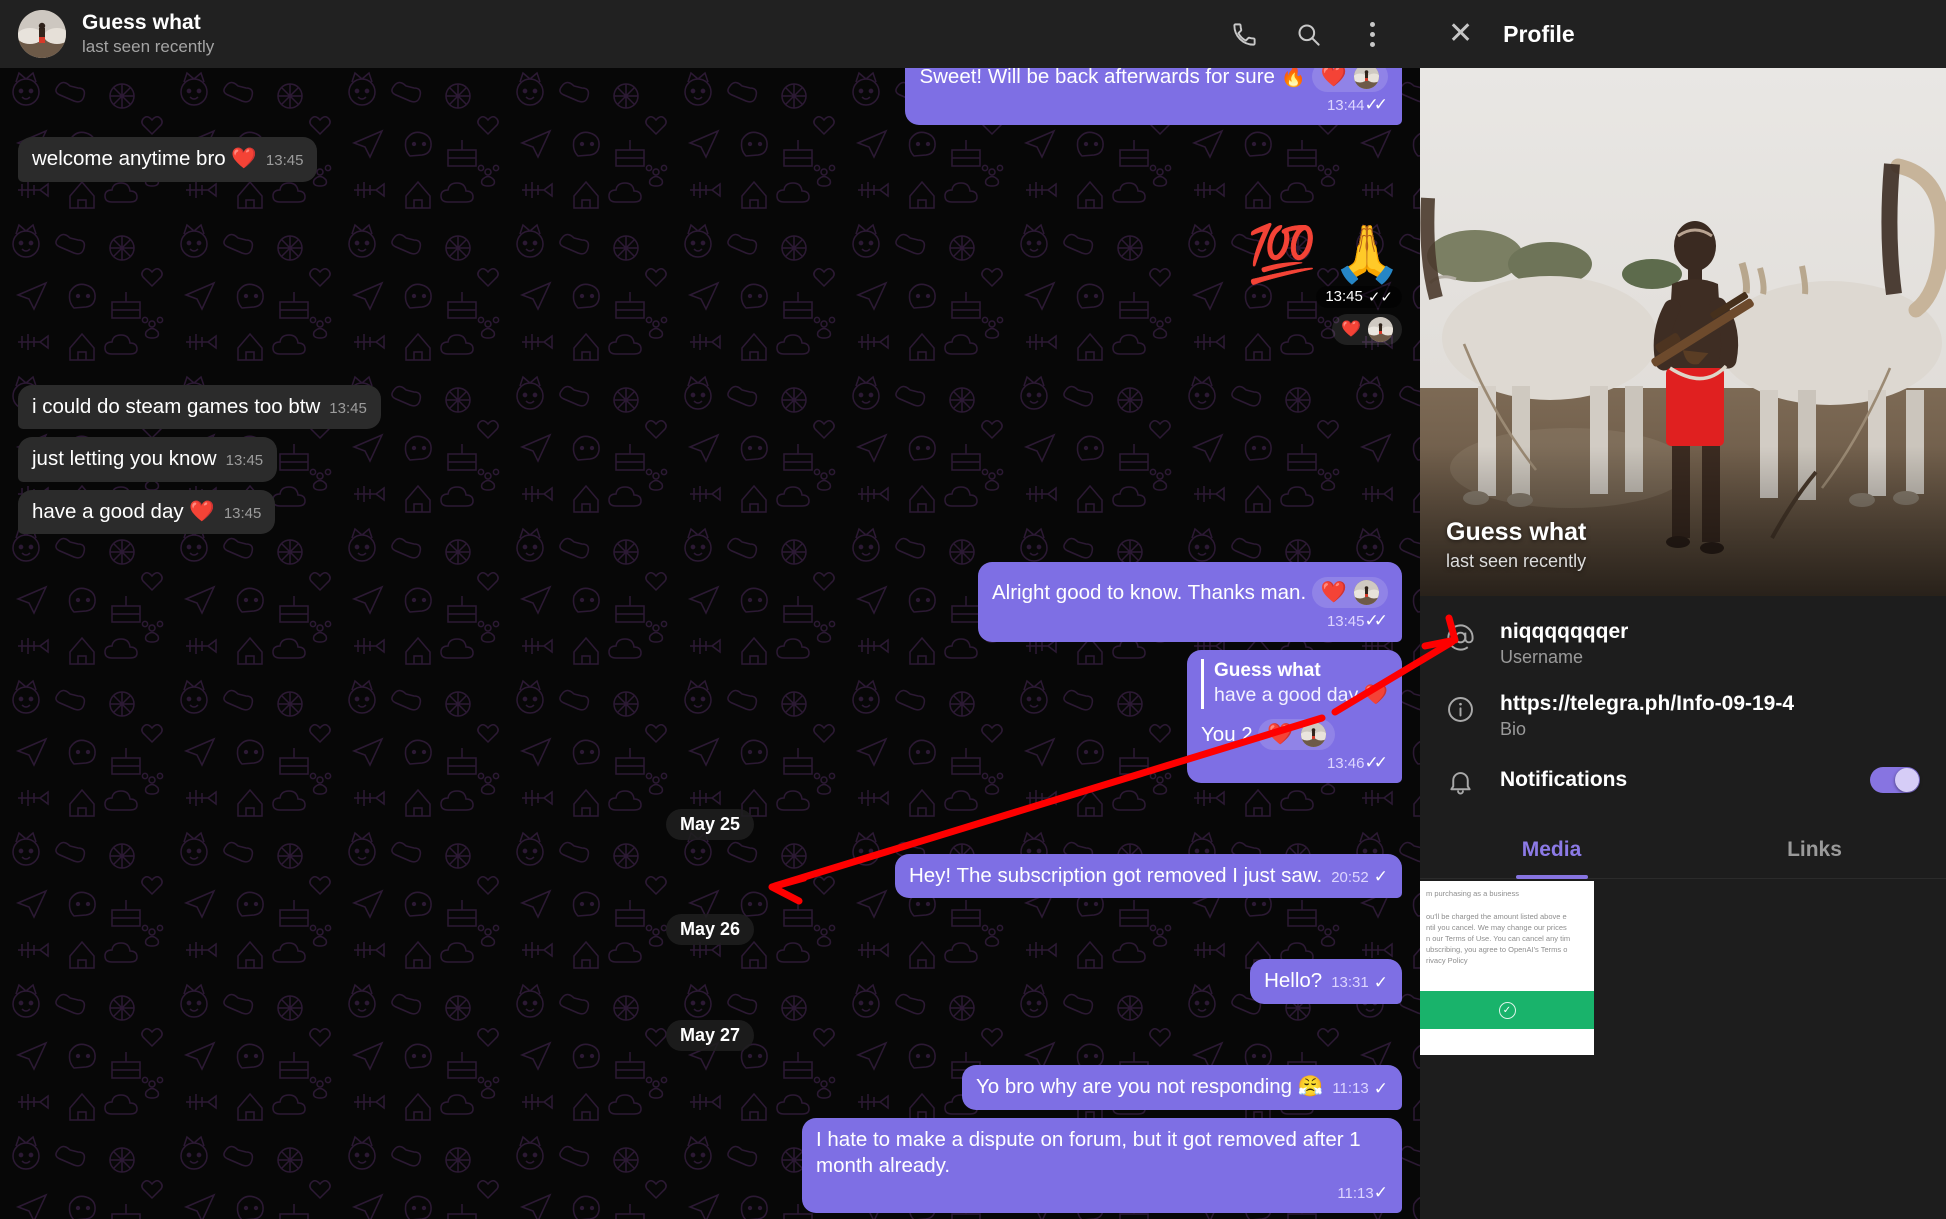  What do you see at coordinates (1507, 1010) in the screenshot?
I see `check-circle-icon: ✓` at bounding box center [1507, 1010].